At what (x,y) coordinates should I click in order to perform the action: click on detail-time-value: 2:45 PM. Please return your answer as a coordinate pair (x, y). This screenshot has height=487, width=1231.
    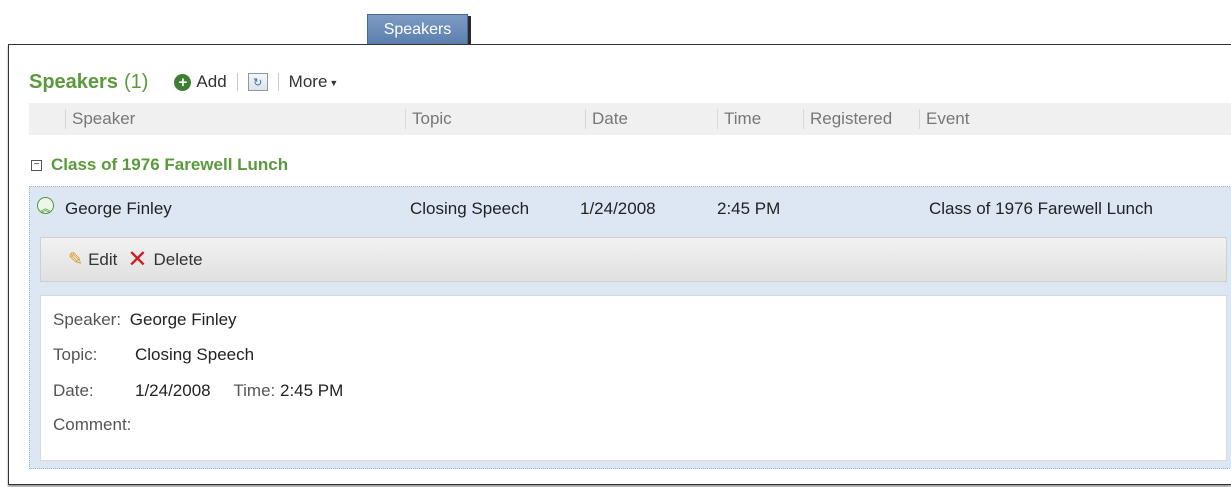
    Looking at the image, I should click on (311, 390).